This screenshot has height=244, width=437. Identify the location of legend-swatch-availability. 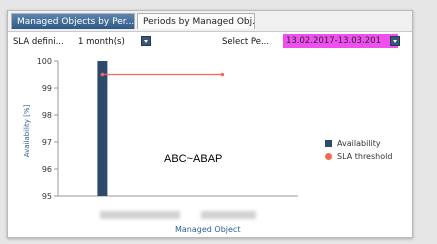
(328, 143).